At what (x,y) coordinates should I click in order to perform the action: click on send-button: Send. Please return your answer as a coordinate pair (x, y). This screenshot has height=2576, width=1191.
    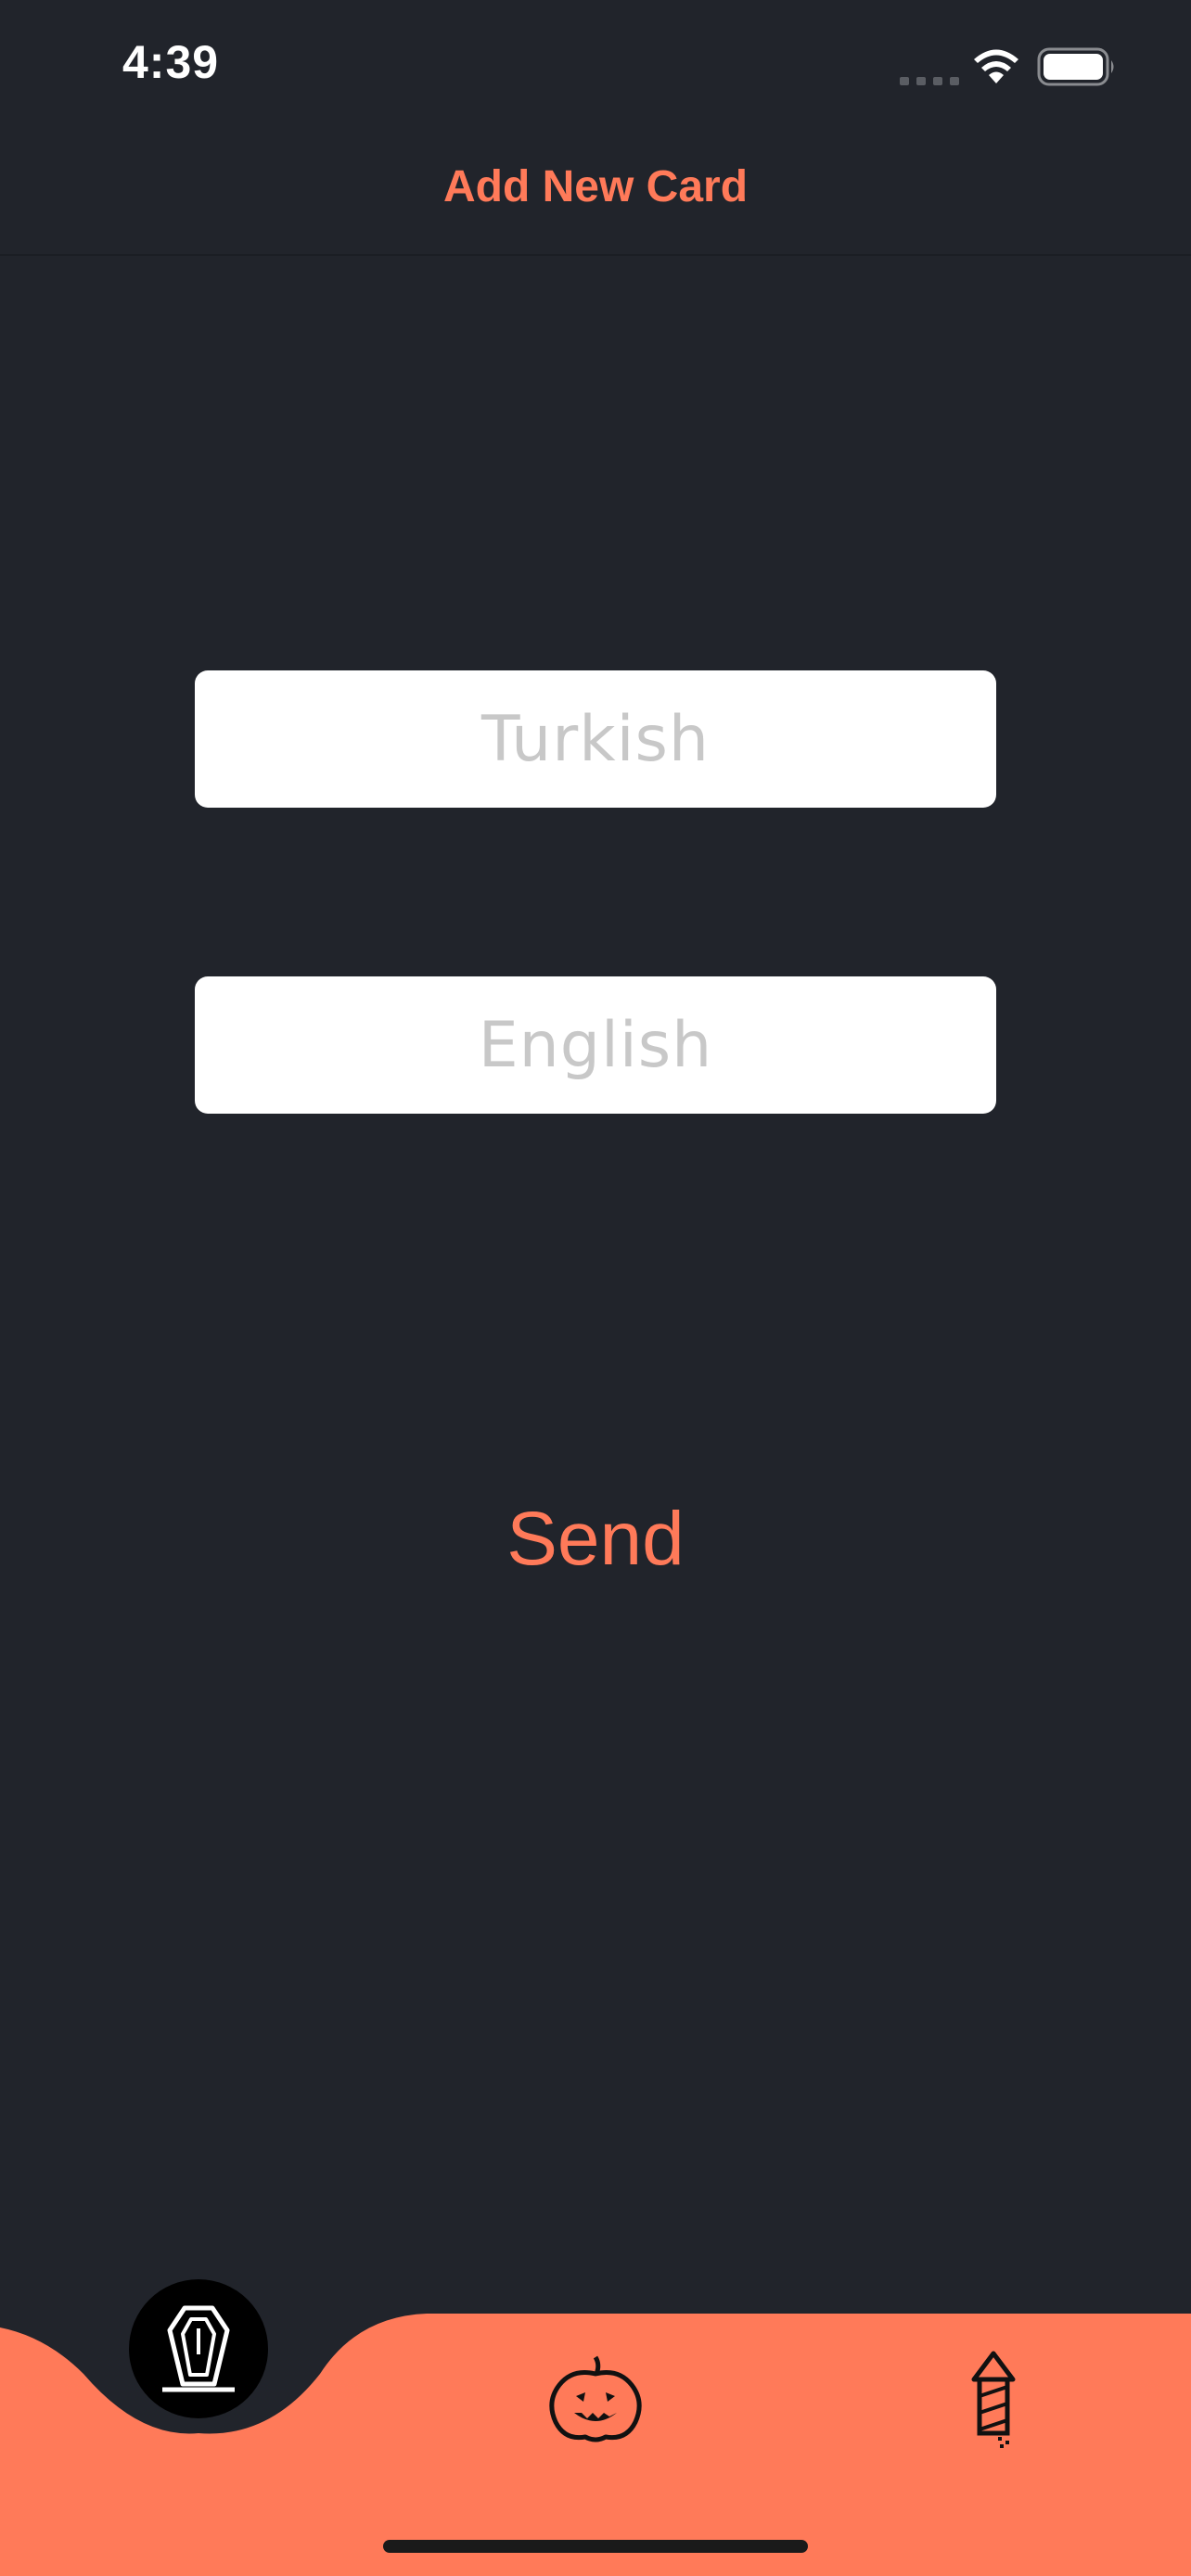
    Looking at the image, I should click on (595, 1539).